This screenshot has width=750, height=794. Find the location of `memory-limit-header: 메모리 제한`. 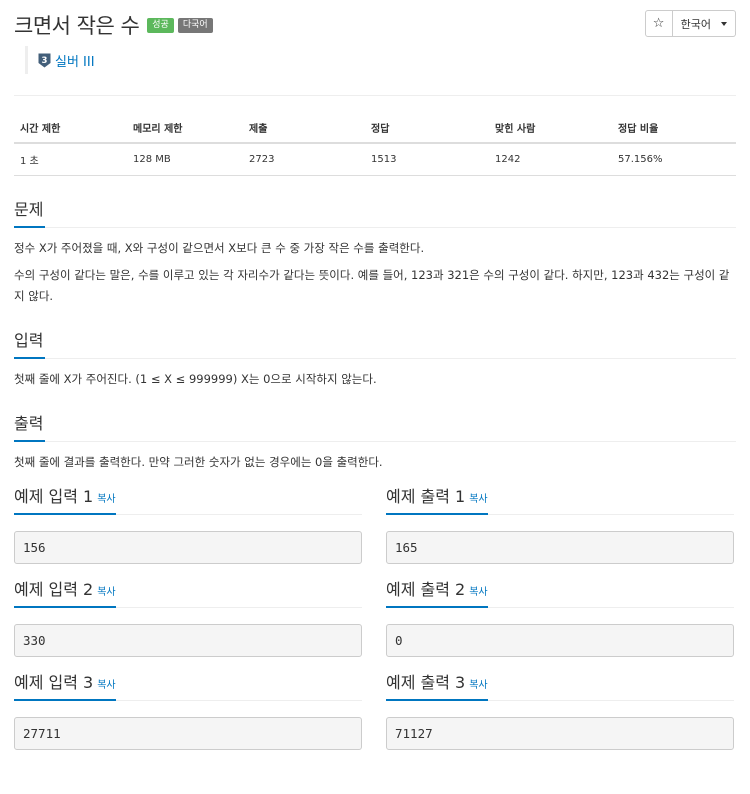

memory-limit-header: 메모리 제한 is located at coordinates (185, 130).